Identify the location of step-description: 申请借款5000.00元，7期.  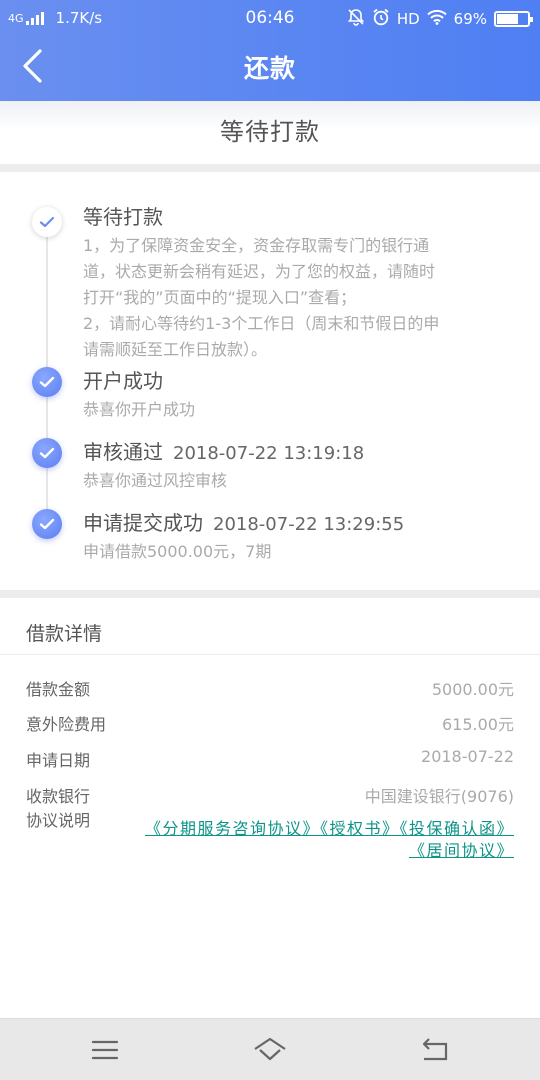
(177, 551).